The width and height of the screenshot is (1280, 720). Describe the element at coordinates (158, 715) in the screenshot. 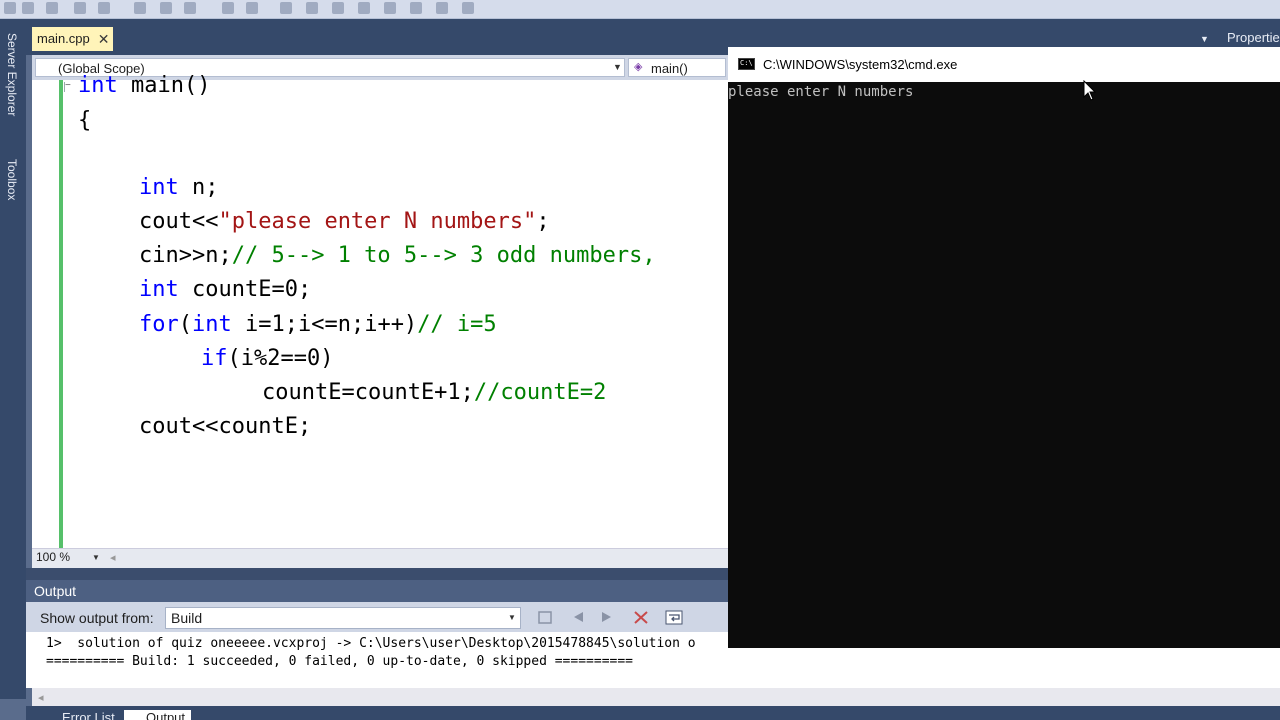

I see `tab-output: Output` at that location.